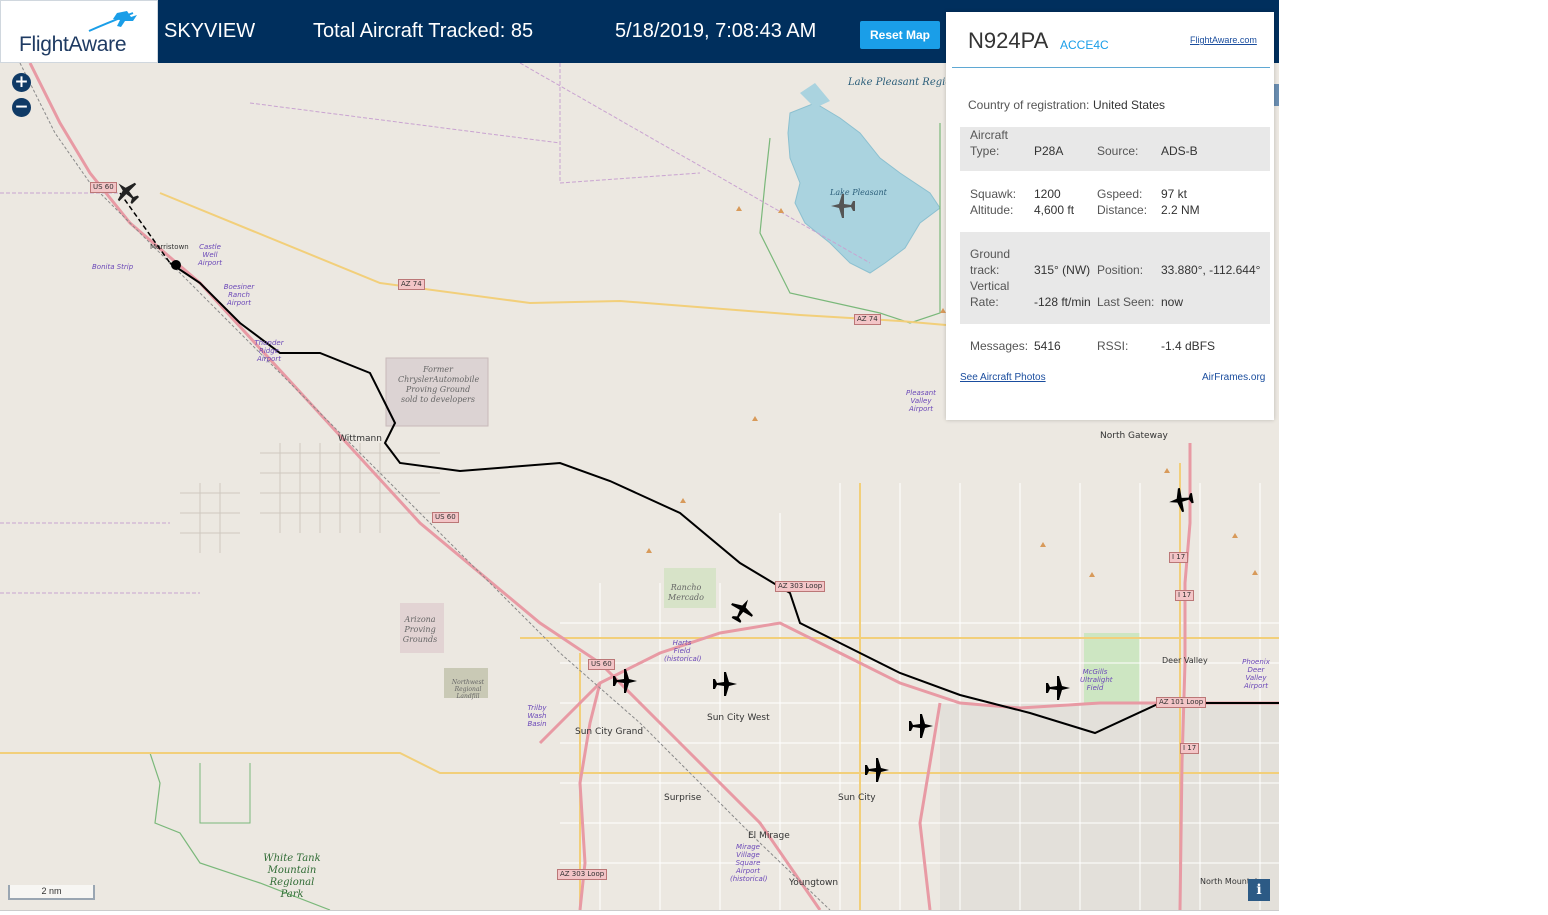 The width and height of the screenshot is (1548, 915). I want to click on boesiner-airport-label: Boesiner Ranch Airport, so click(239, 295).